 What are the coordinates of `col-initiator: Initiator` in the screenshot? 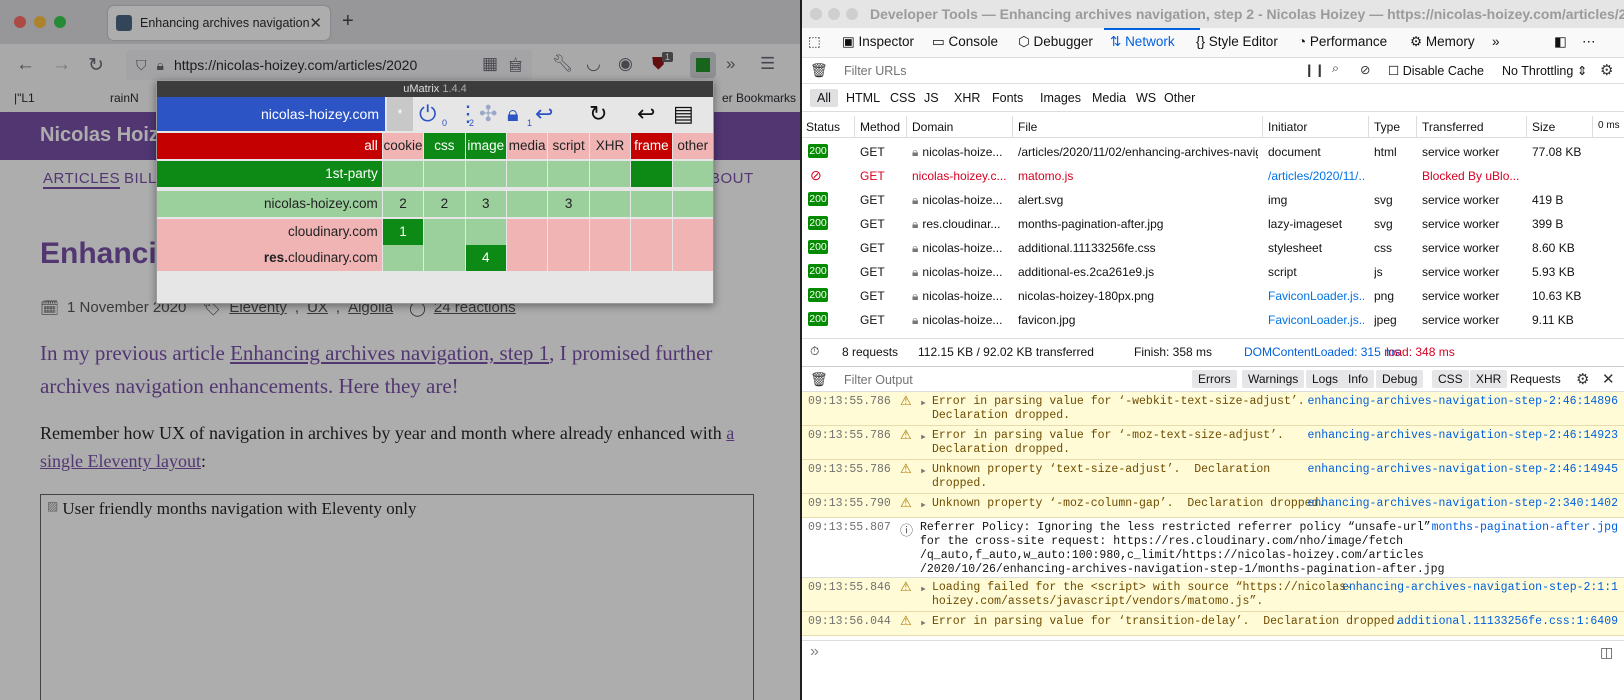 It's located at (1287, 127).